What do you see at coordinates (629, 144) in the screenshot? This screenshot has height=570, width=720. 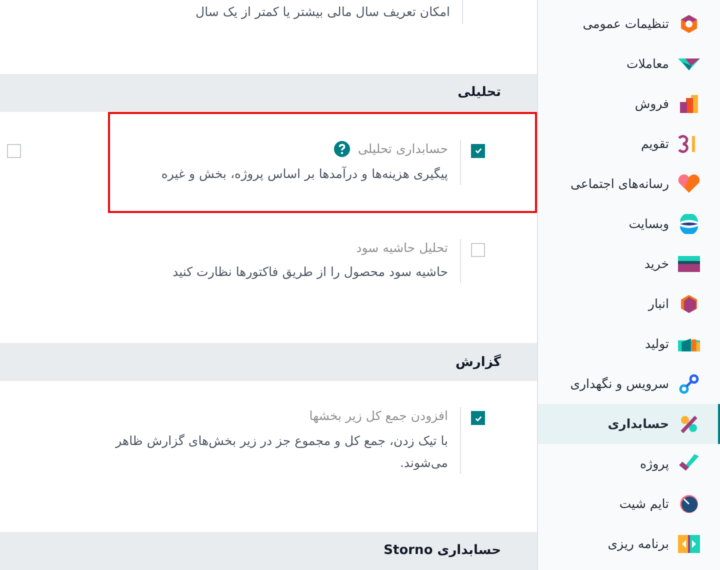 I see `sidebar-item: تقویم` at bounding box center [629, 144].